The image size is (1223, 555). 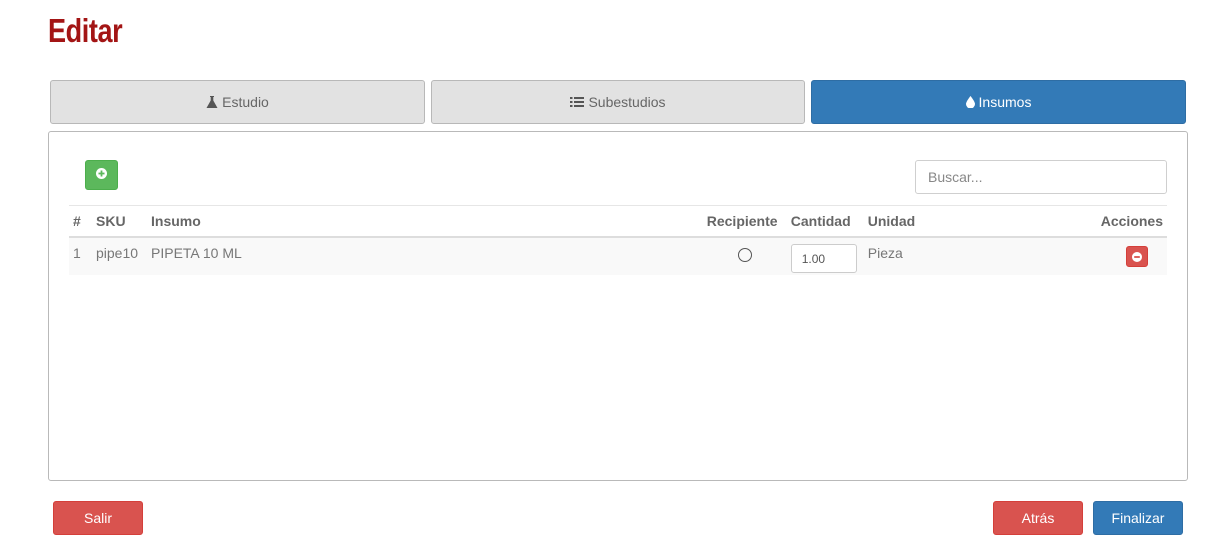 I want to click on minus-circle-icon, so click(x=1136, y=256).